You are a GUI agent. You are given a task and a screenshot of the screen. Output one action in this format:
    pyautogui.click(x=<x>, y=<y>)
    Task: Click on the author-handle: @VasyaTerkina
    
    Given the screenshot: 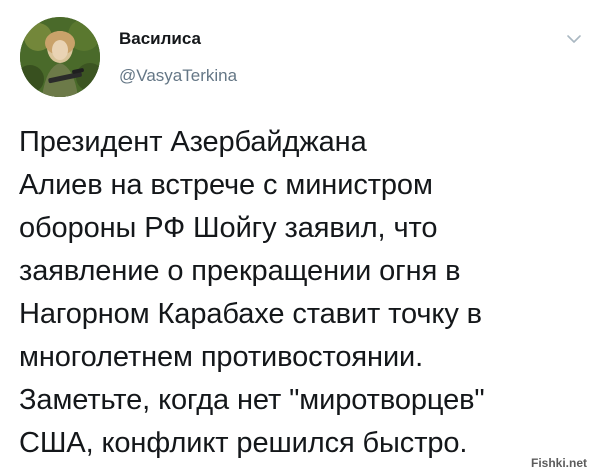 What is the action you would take?
    pyautogui.click(x=178, y=75)
    